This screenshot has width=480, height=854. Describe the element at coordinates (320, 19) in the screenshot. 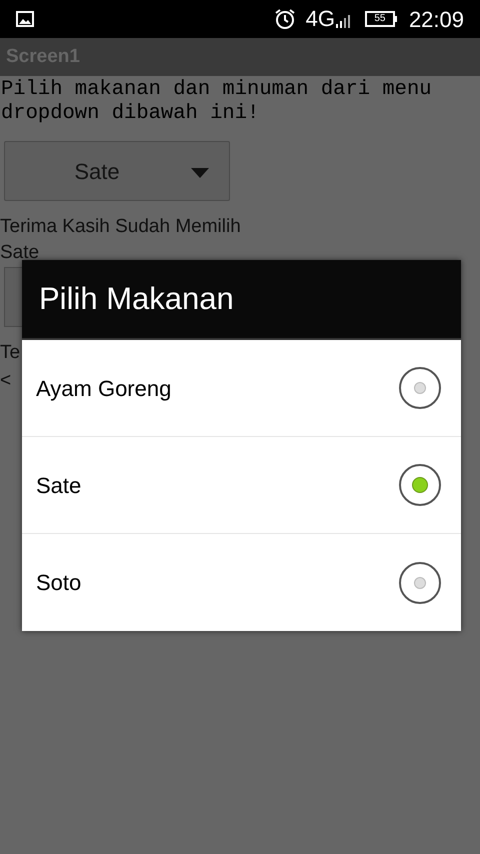

I see `network-label: 4G` at that location.